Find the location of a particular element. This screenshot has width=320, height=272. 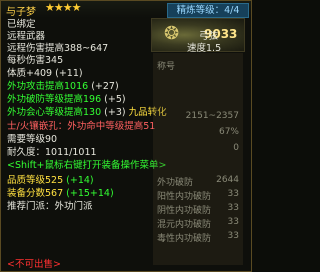

gem-socket-line: 士/火镶嵌孔：外功命中等级提高51 is located at coordinates (81, 127).